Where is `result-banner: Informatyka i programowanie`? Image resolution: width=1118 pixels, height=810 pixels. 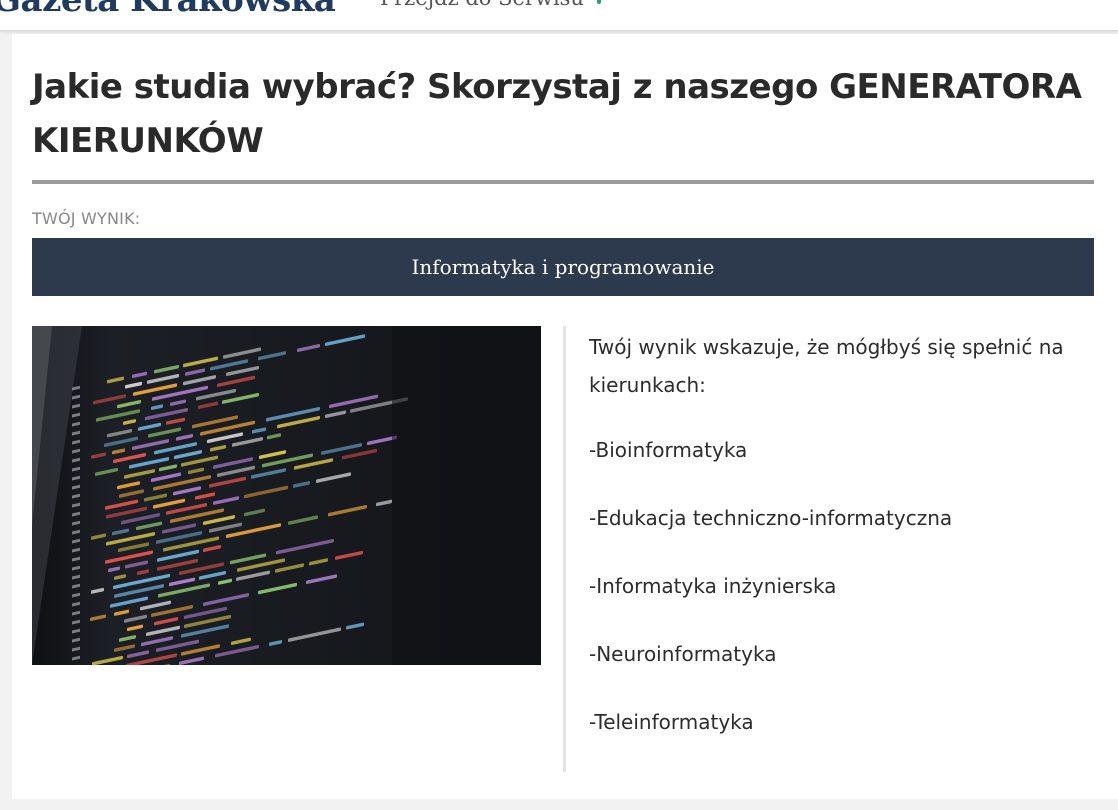
result-banner: Informatyka i programowanie is located at coordinates (563, 267).